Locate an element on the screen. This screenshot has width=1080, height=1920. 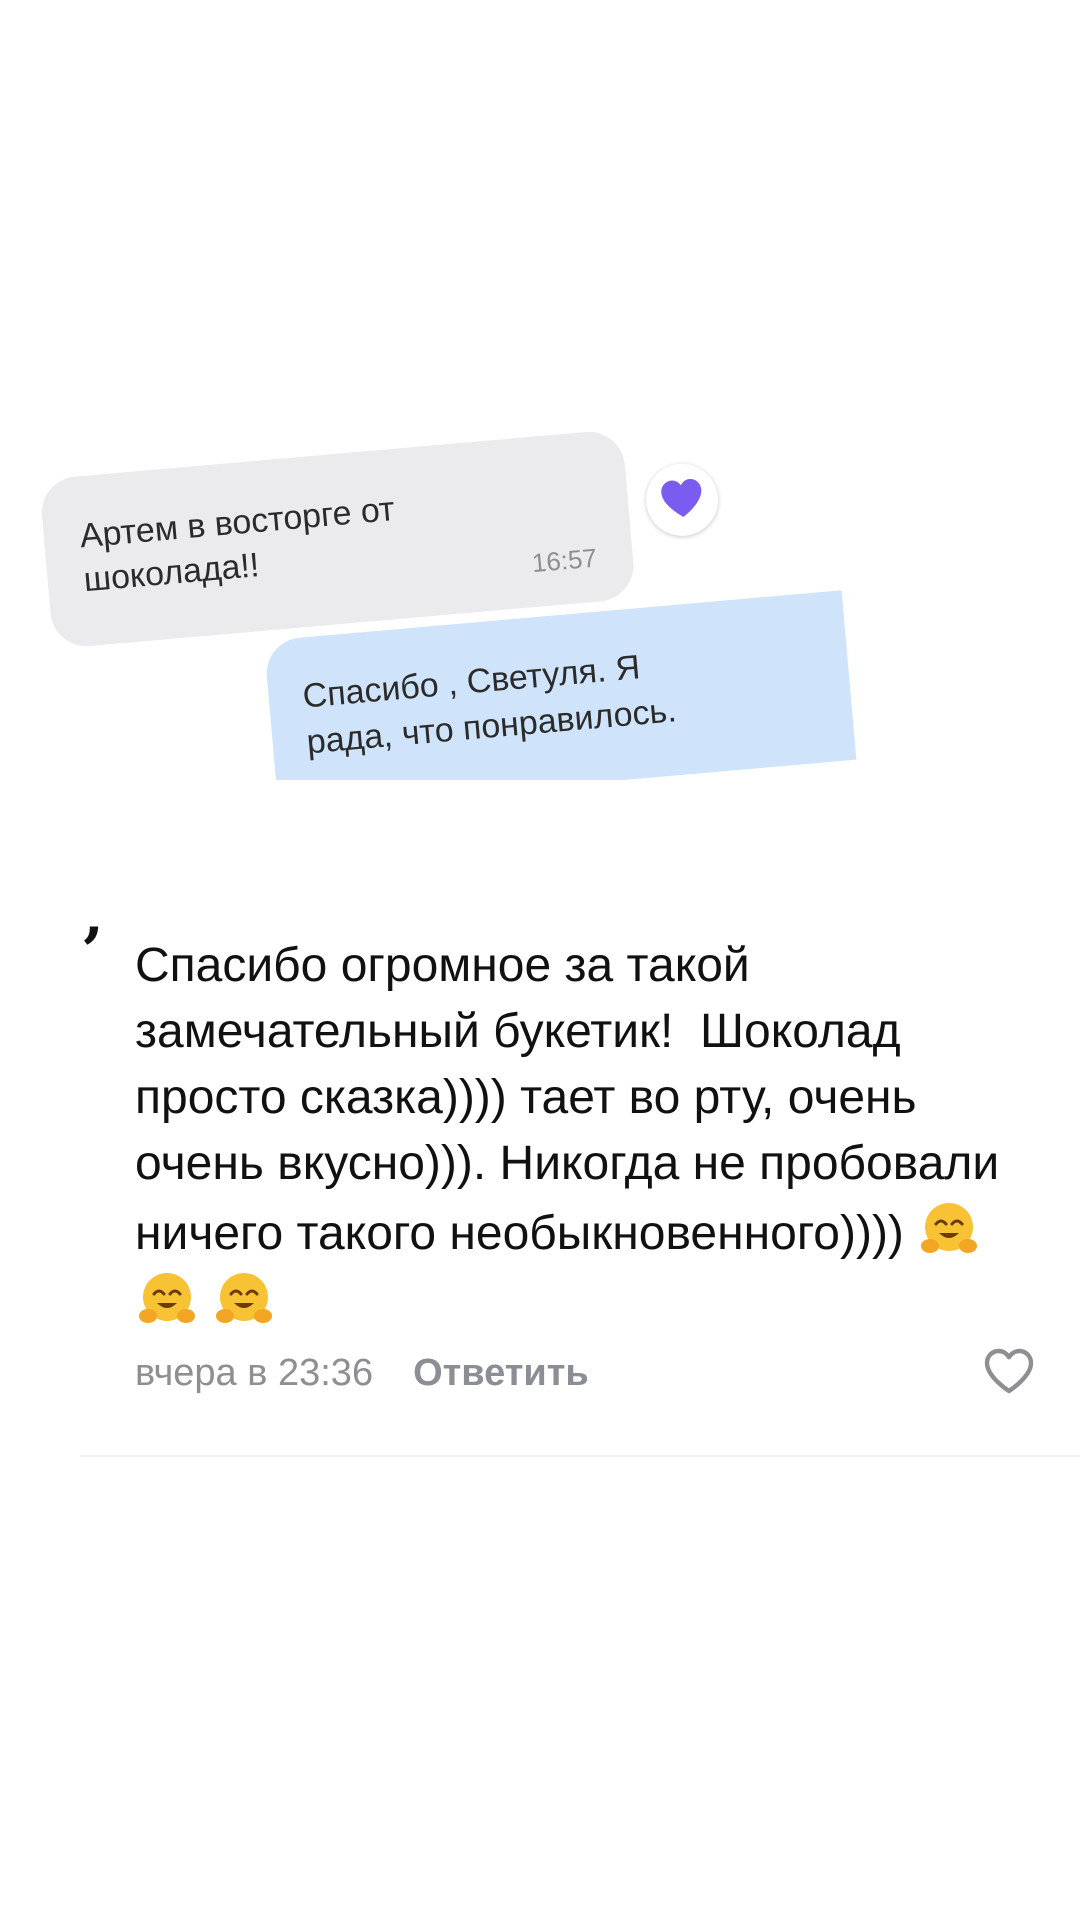
heart-outline-icon is located at coordinates (1009, 1371).